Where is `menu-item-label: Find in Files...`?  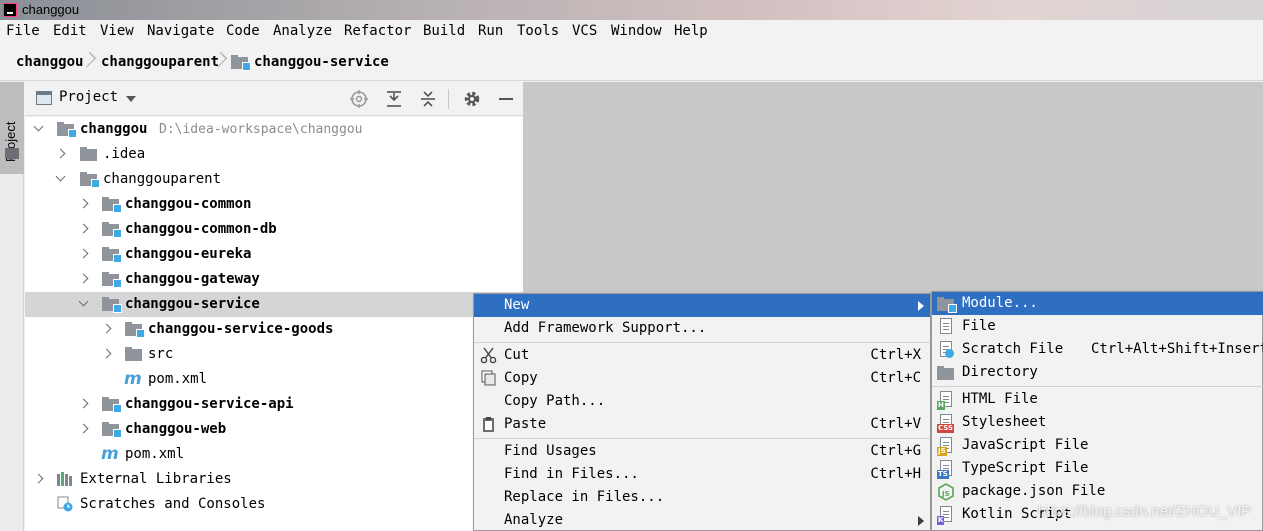 menu-item-label: Find in Files... is located at coordinates (571, 474).